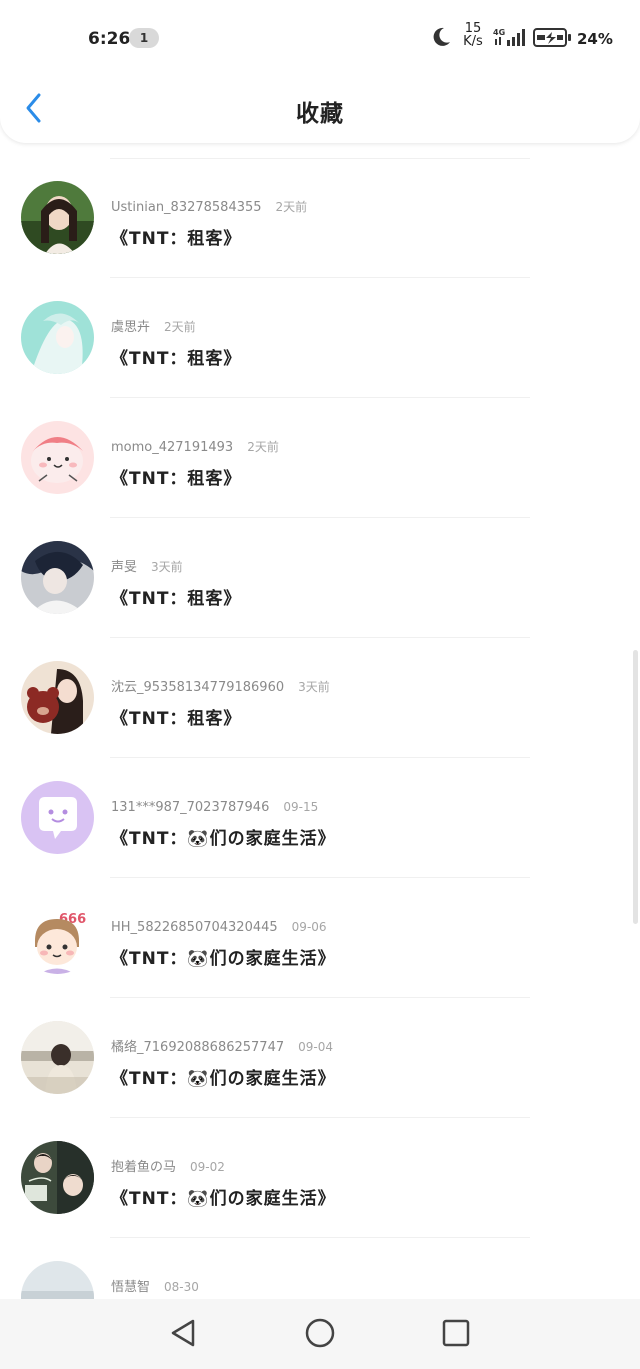  I want to click on system-navigation-bar, so click(320, 1334).